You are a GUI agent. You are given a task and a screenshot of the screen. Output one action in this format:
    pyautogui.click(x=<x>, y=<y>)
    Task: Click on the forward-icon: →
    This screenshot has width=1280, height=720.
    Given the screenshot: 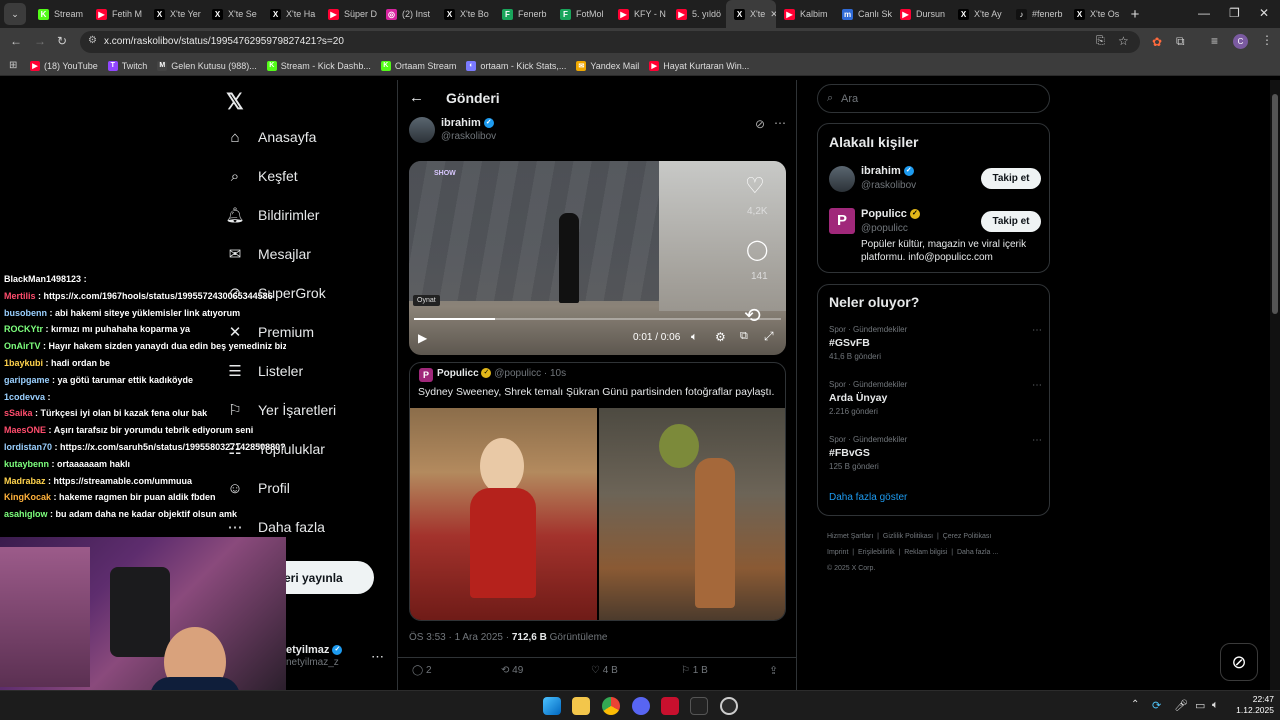 What is the action you would take?
    pyautogui.click(x=40, y=41)
    